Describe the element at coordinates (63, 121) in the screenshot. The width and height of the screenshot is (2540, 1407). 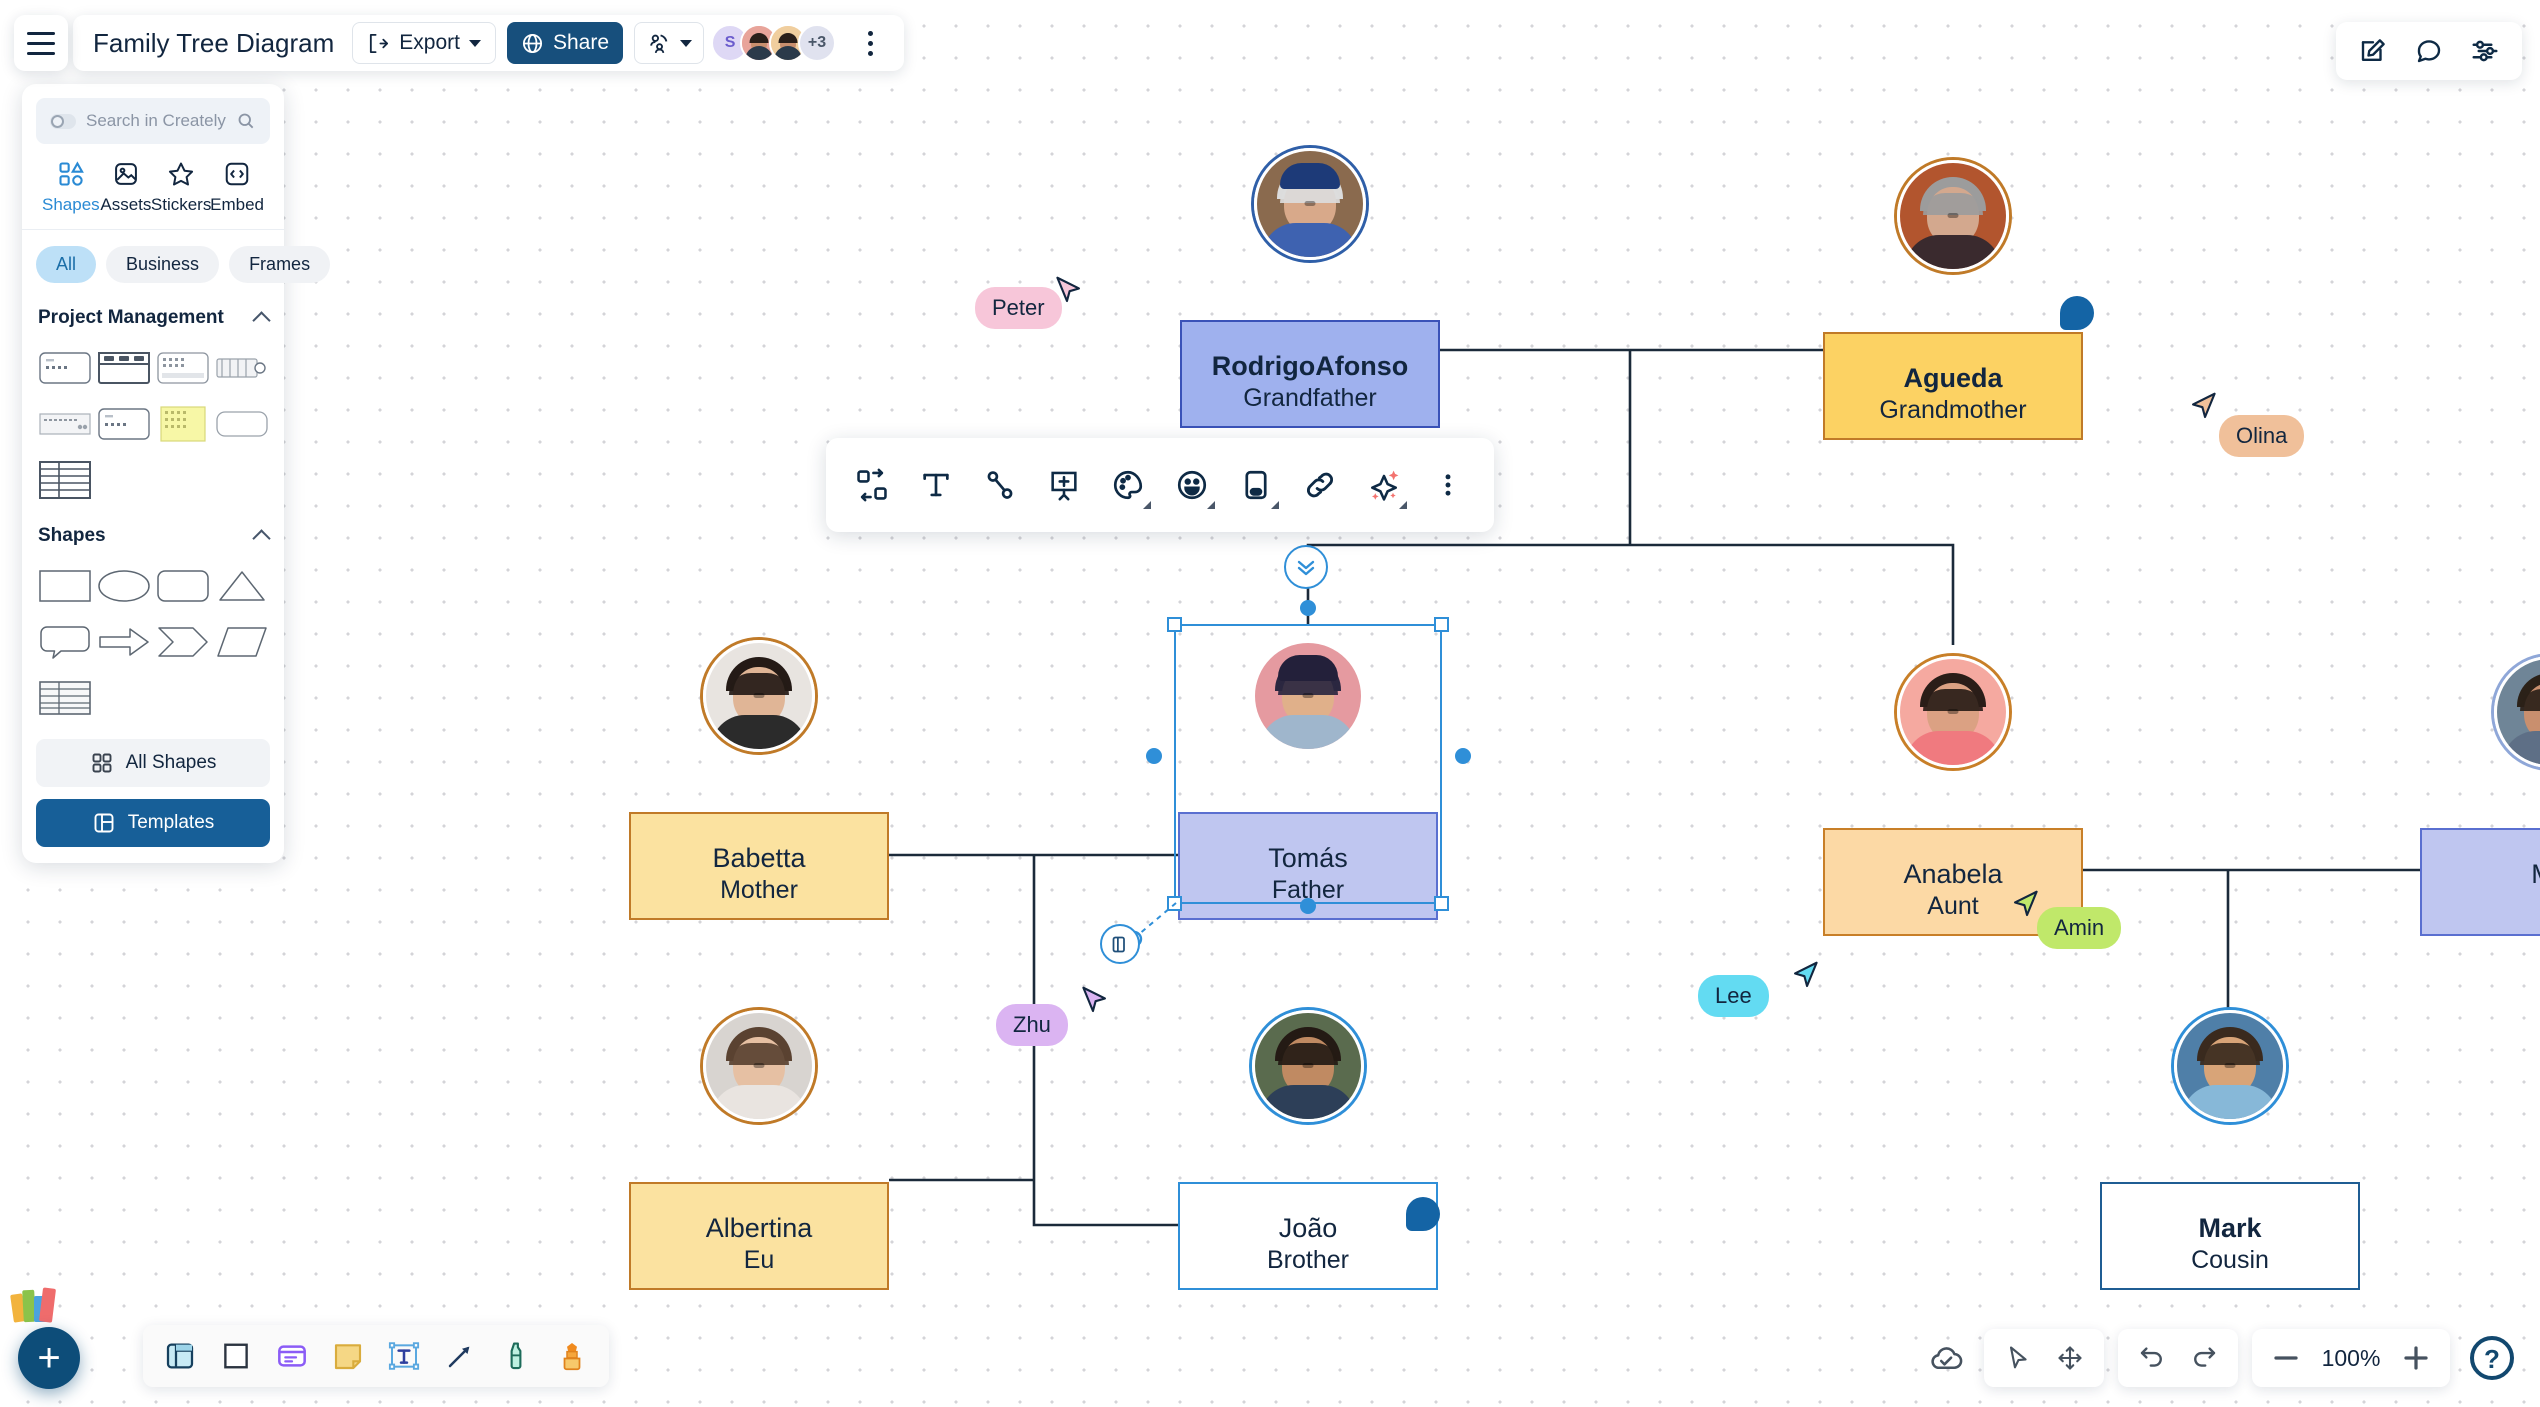
I see `toggle-icon` at that location.